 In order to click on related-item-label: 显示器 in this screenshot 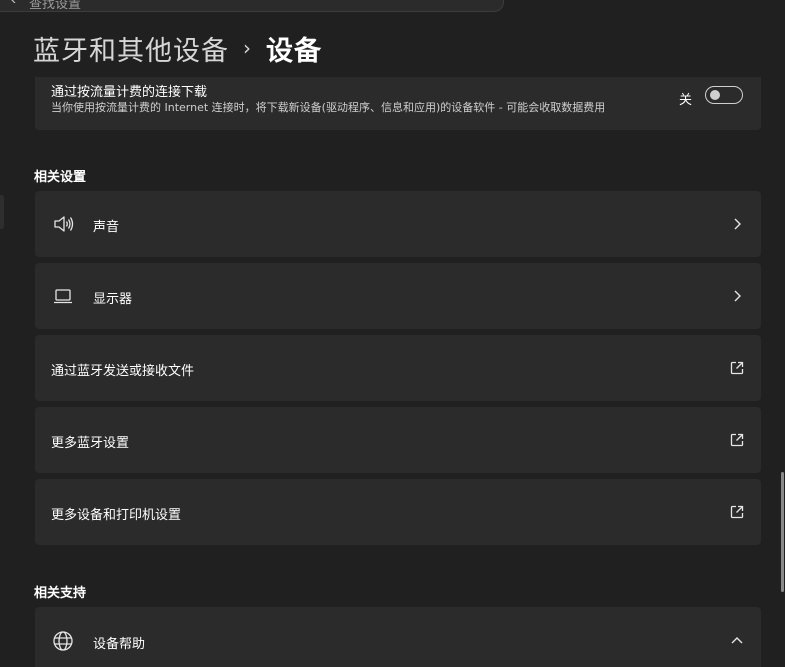, I will do `click(113, 299)`.